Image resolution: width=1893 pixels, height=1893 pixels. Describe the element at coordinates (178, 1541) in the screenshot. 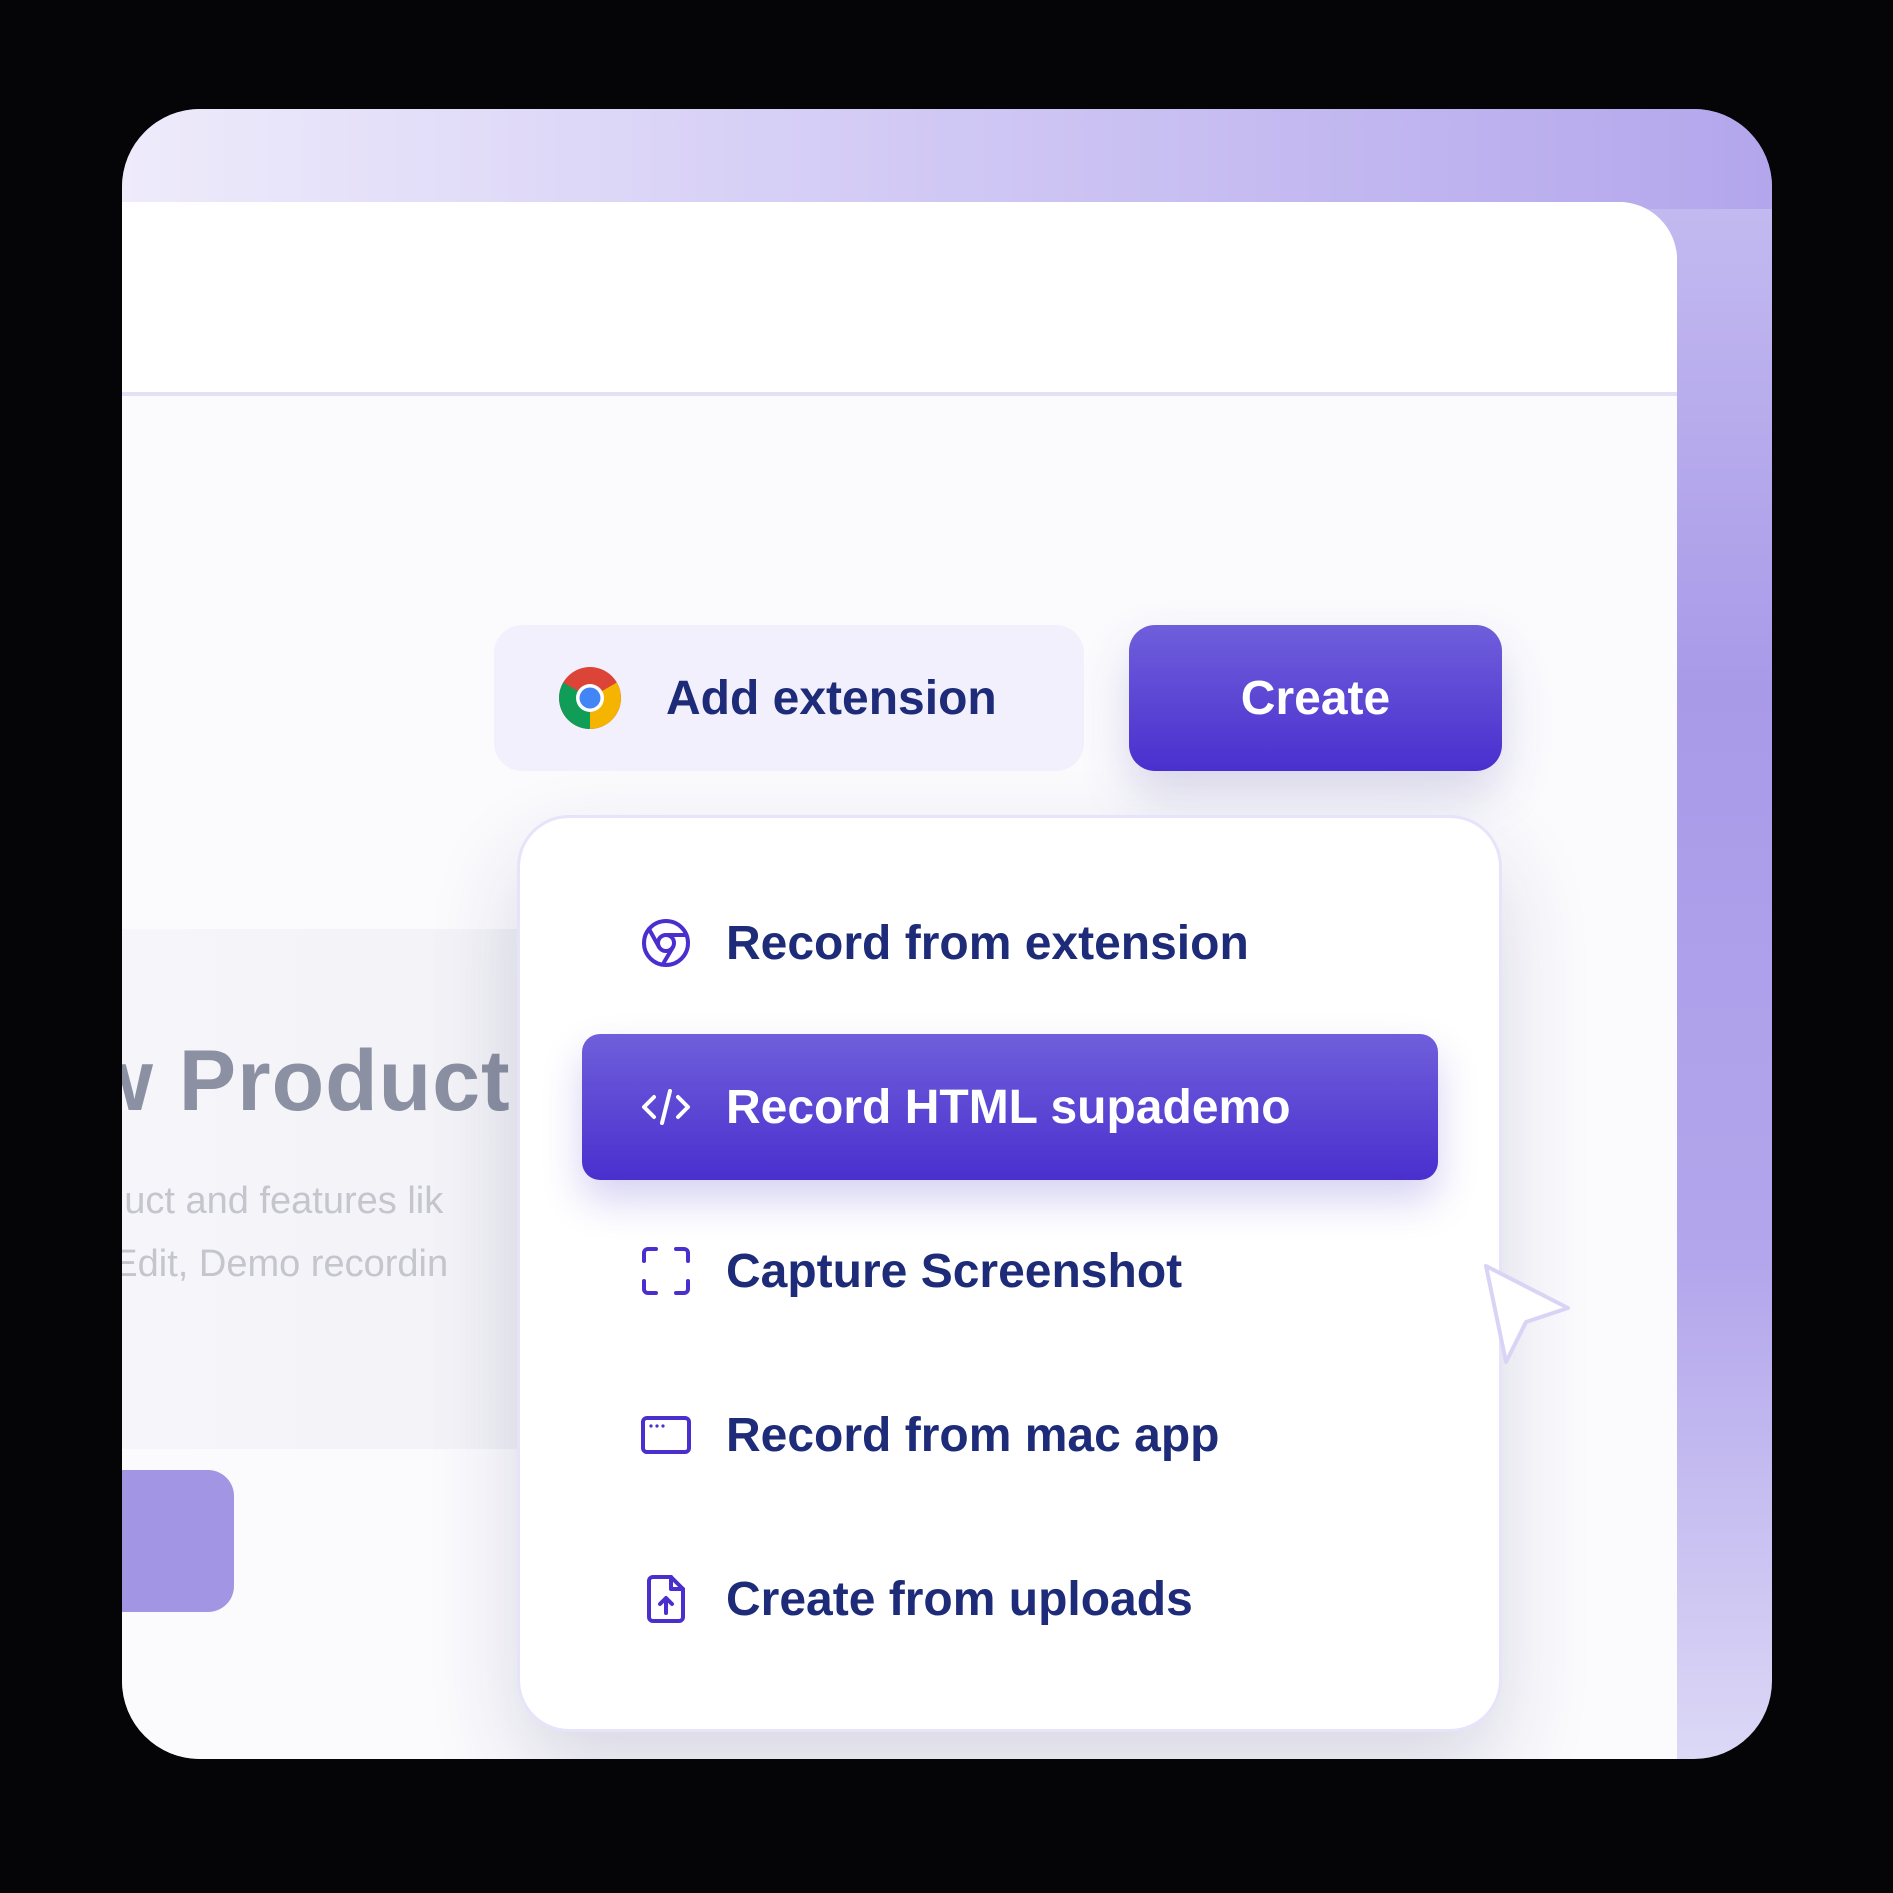

I see `hero-cta-button` at that location.